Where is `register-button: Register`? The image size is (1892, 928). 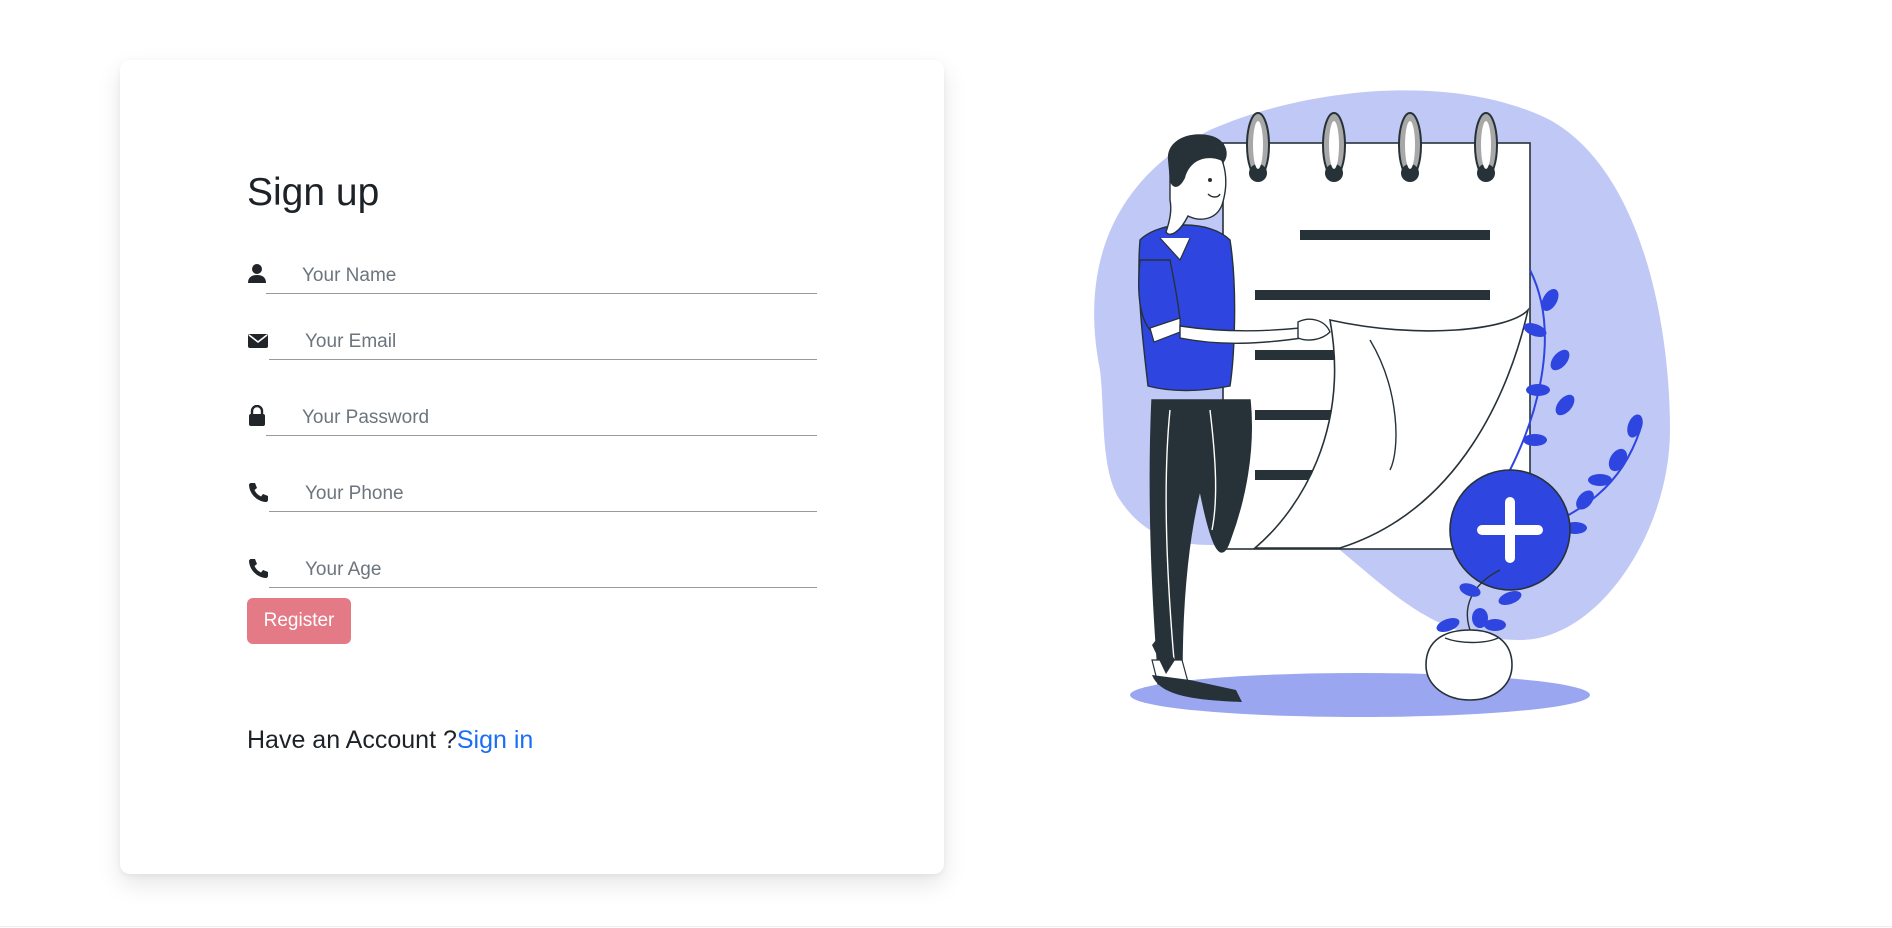
register-button: Register is located at coordinates (299, 621).